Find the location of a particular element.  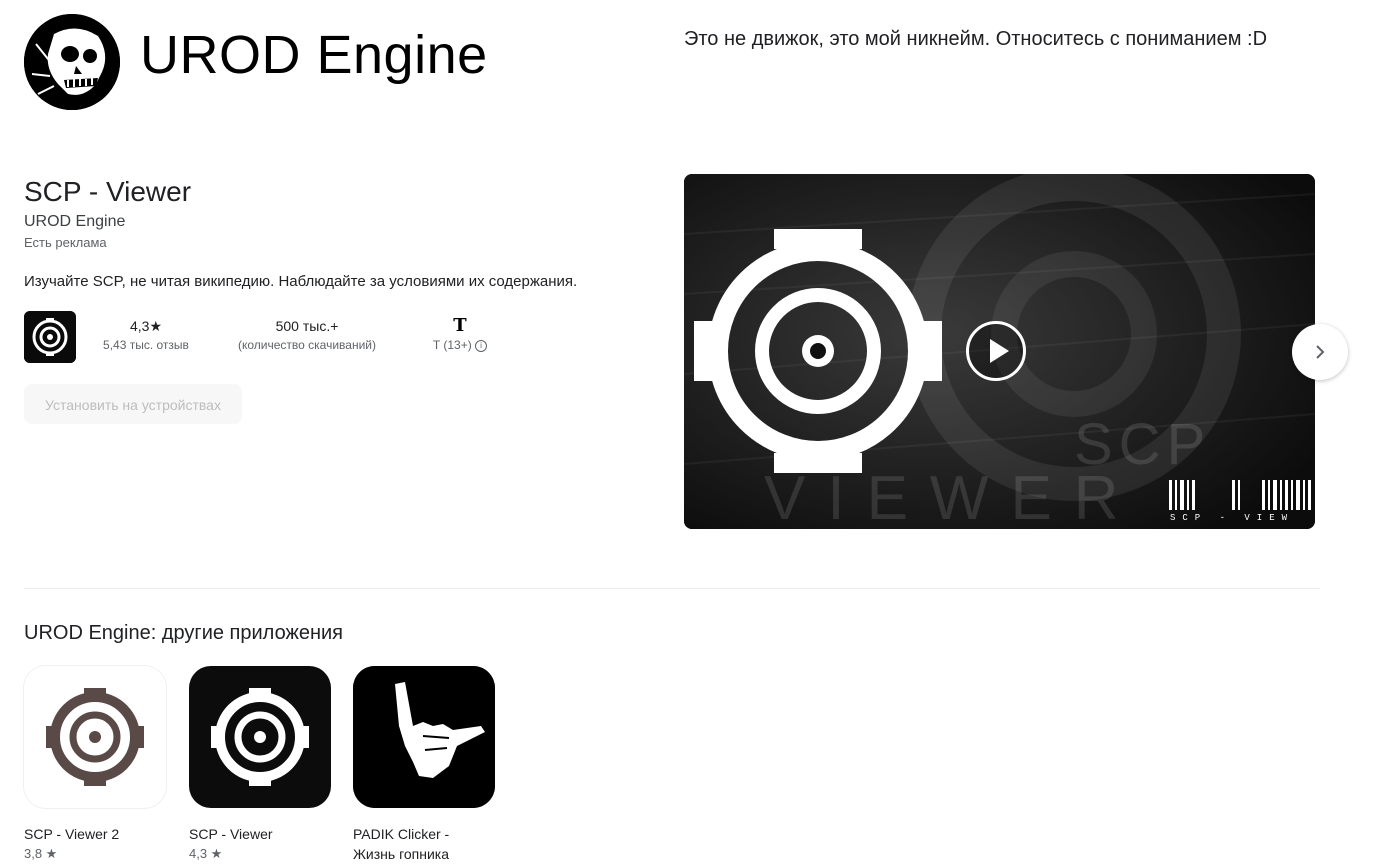

watermark-bottom: VIEWER is located at coordinates (952, 496).